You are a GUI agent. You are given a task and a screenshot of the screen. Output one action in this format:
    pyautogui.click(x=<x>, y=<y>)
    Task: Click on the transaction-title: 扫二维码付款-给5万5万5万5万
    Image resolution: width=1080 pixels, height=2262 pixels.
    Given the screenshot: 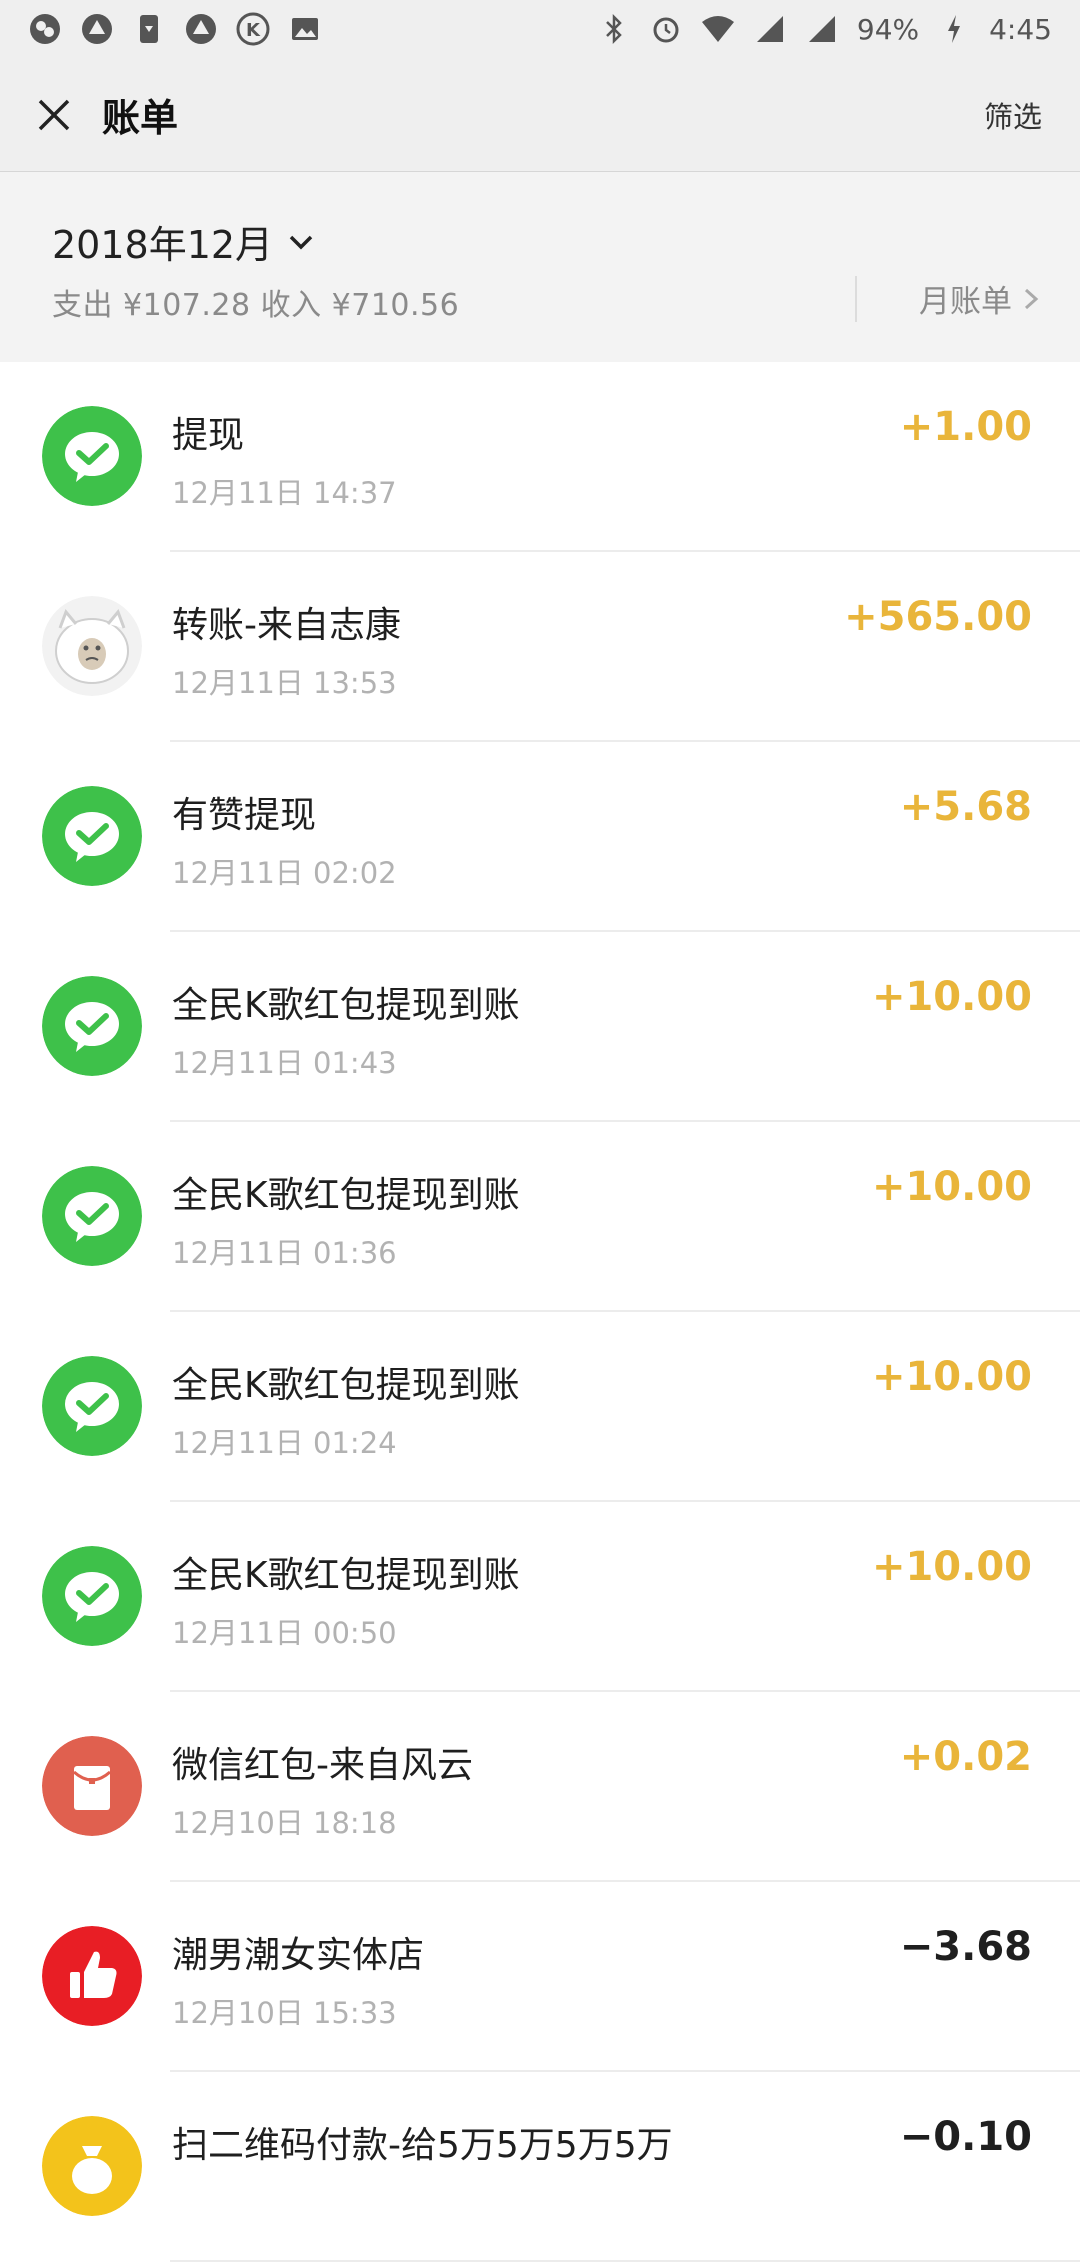 What is the action you would take?
    pyautogui.click(x=422, y=2145)
    